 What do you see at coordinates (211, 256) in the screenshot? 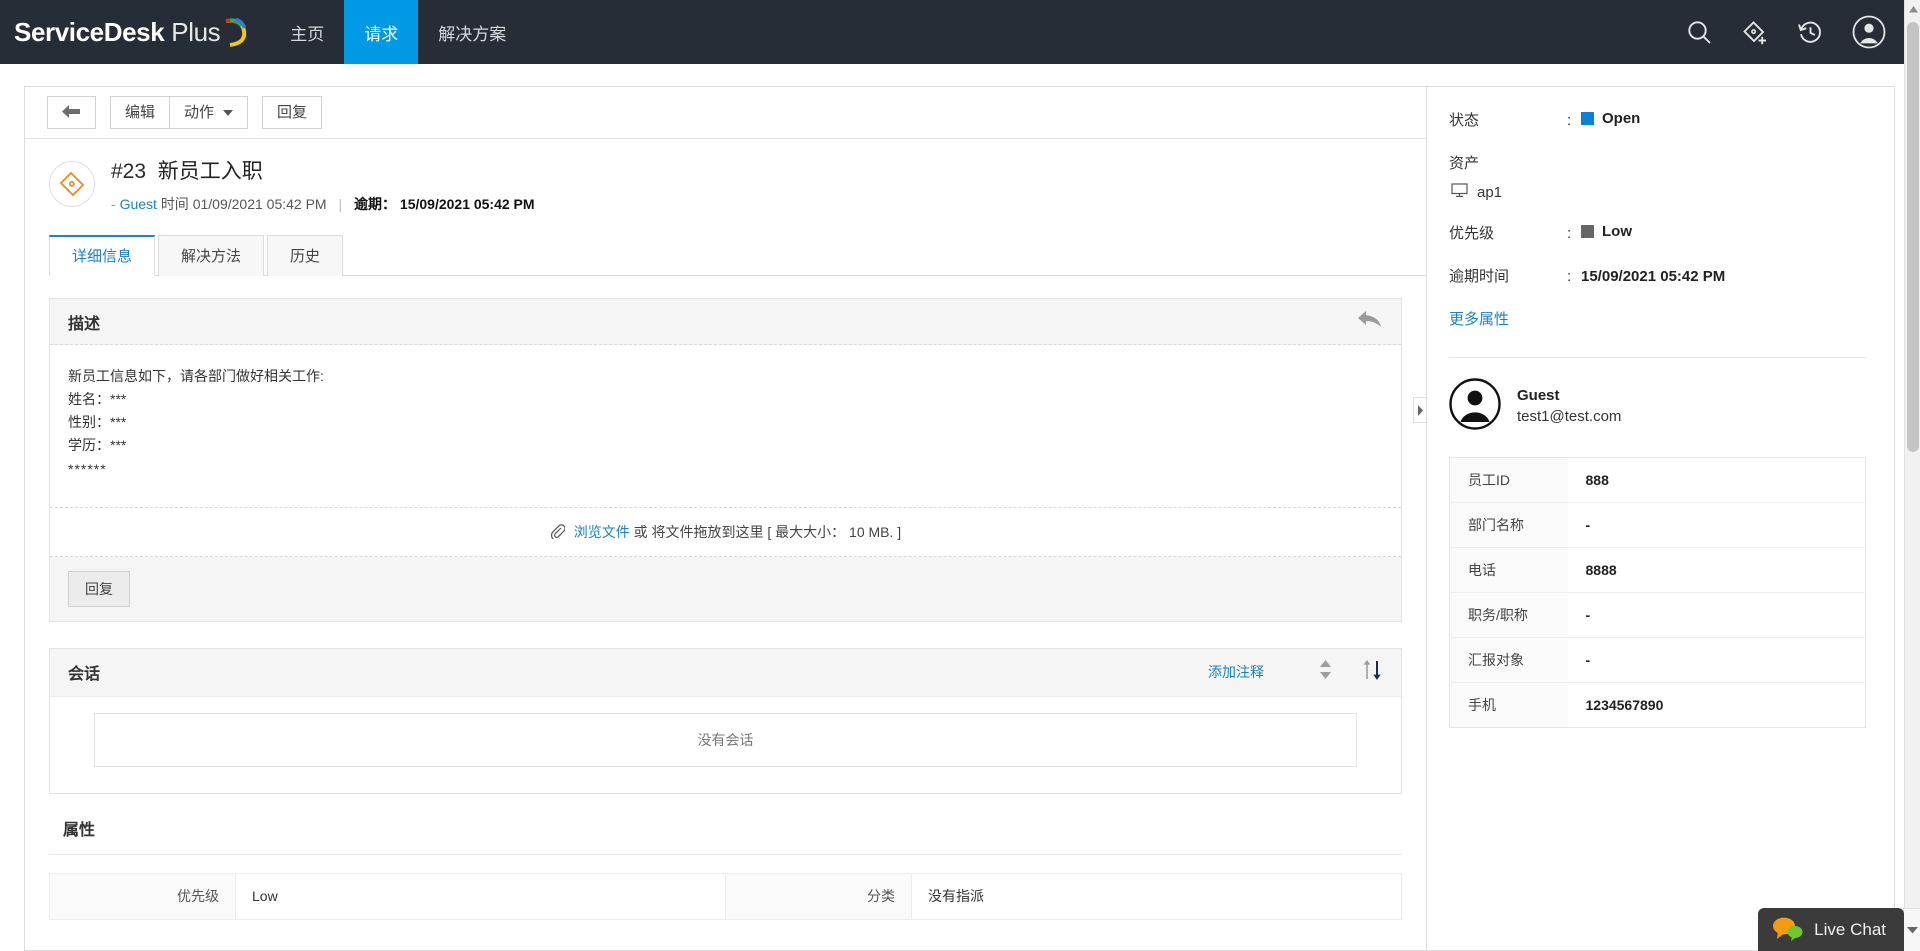
I see `tab-resolution: 解决方法` at bounding box center [211, 256].